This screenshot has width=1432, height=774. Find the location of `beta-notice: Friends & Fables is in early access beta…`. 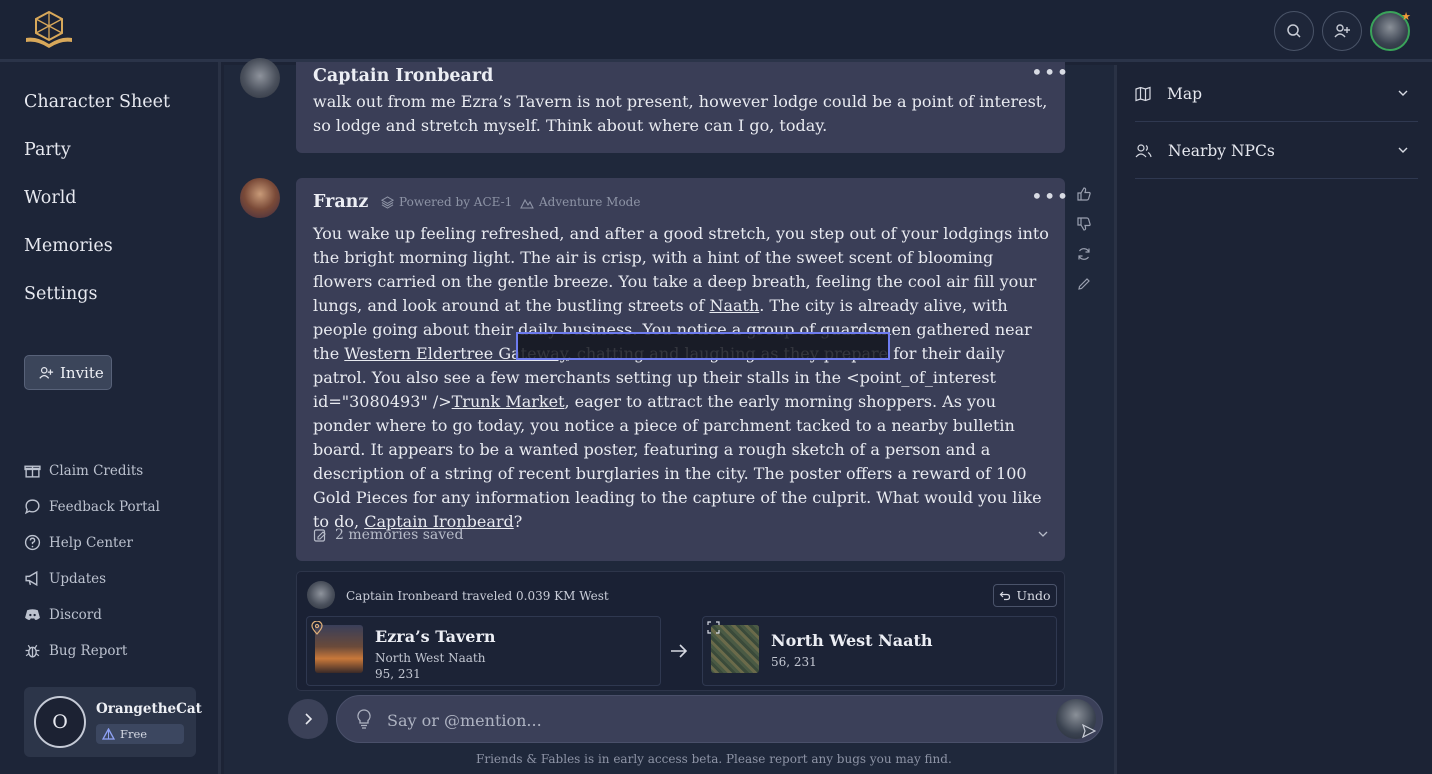

beta-notice: Friends & Fables is in early access beta… is located at coordinates (714, 759).